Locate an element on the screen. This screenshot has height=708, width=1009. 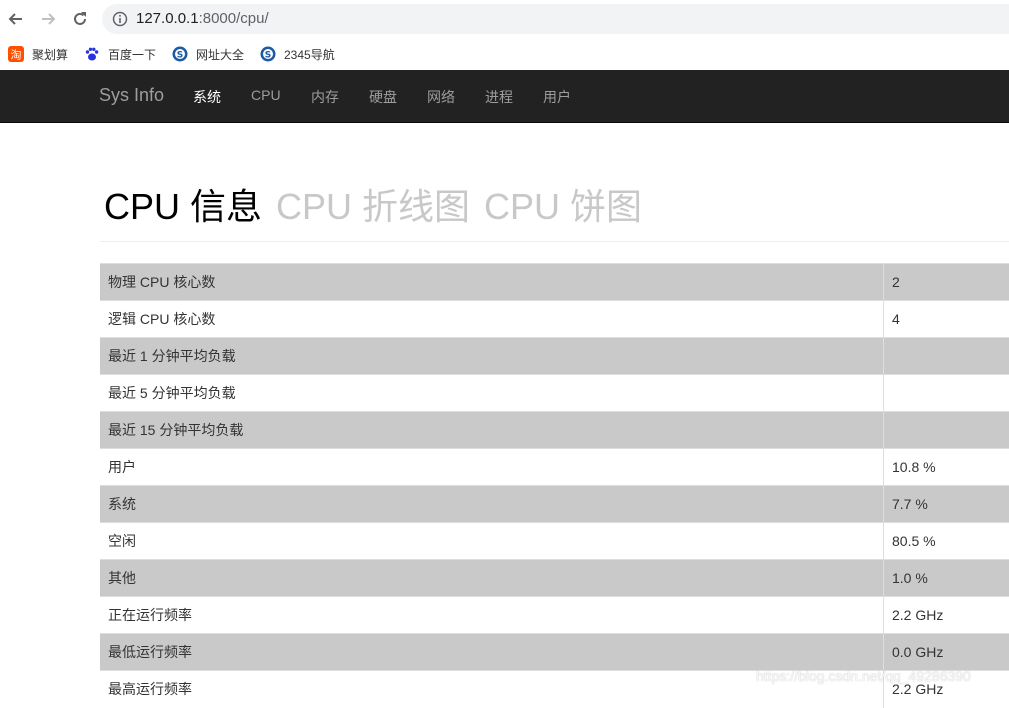
row-value: 1.0 % is located at coordinates (946, 578).